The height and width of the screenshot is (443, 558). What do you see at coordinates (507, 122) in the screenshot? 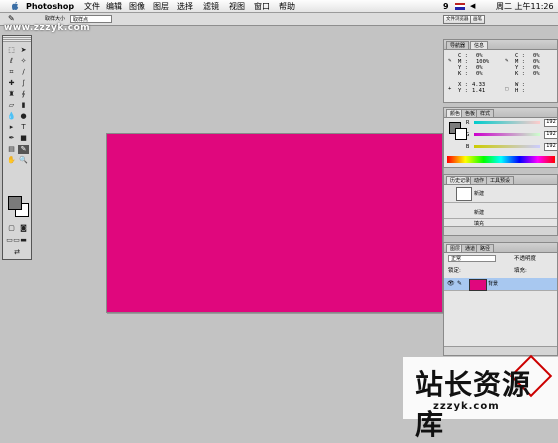
I see `red-slider` at bounding box center [507, 122].